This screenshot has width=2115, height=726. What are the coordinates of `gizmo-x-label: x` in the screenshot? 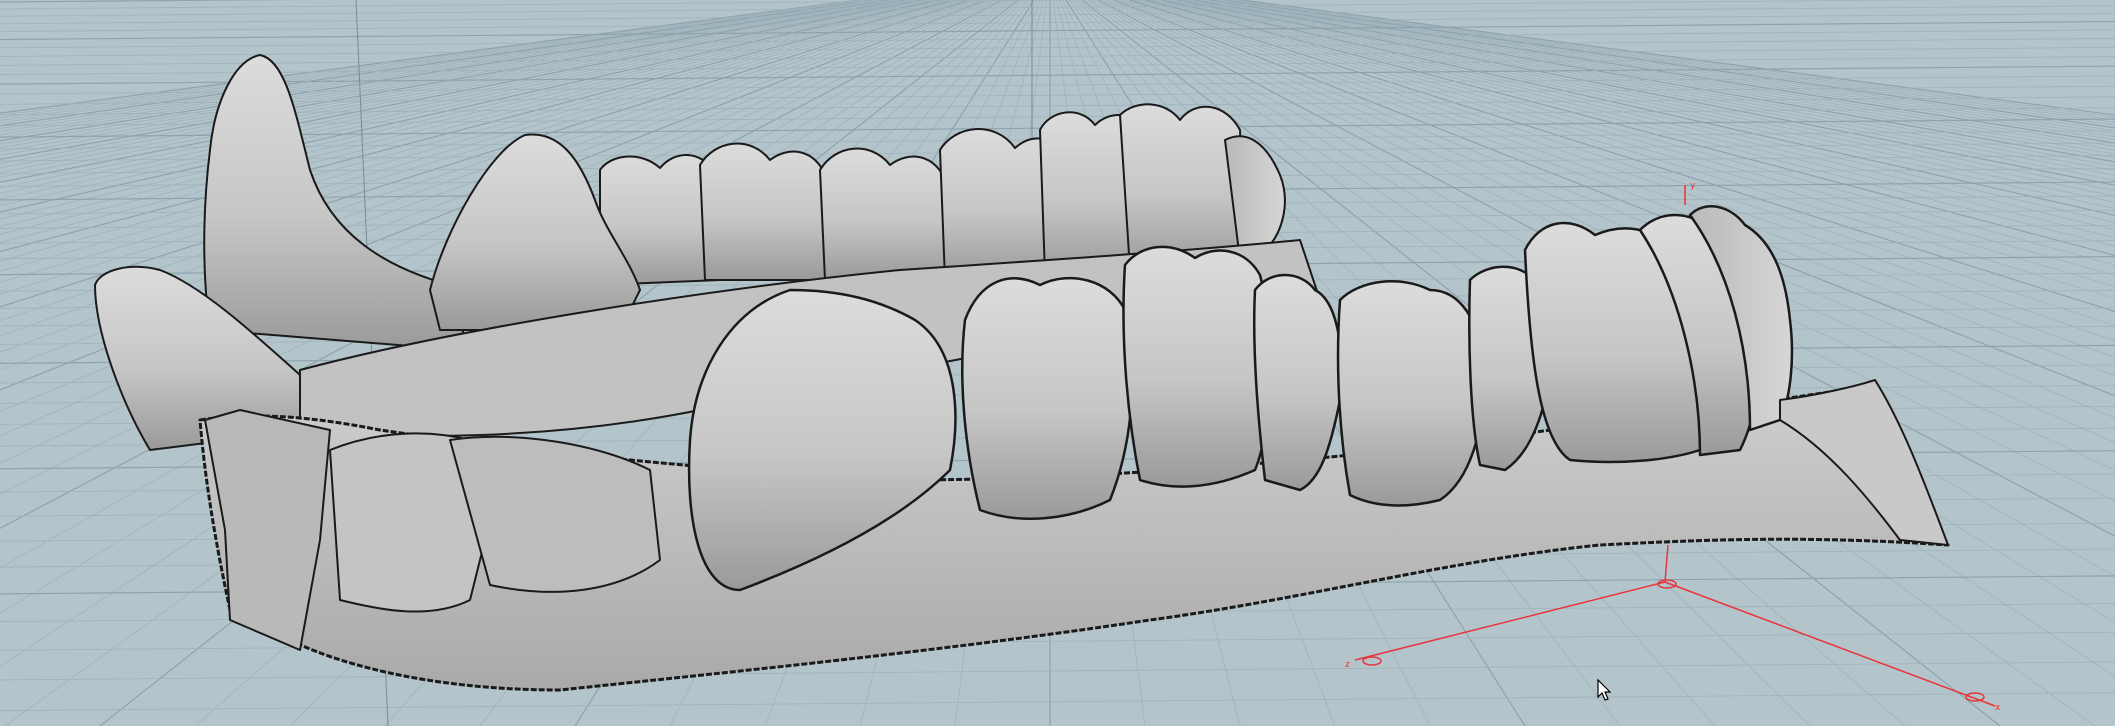 It's located at (1998, 708).